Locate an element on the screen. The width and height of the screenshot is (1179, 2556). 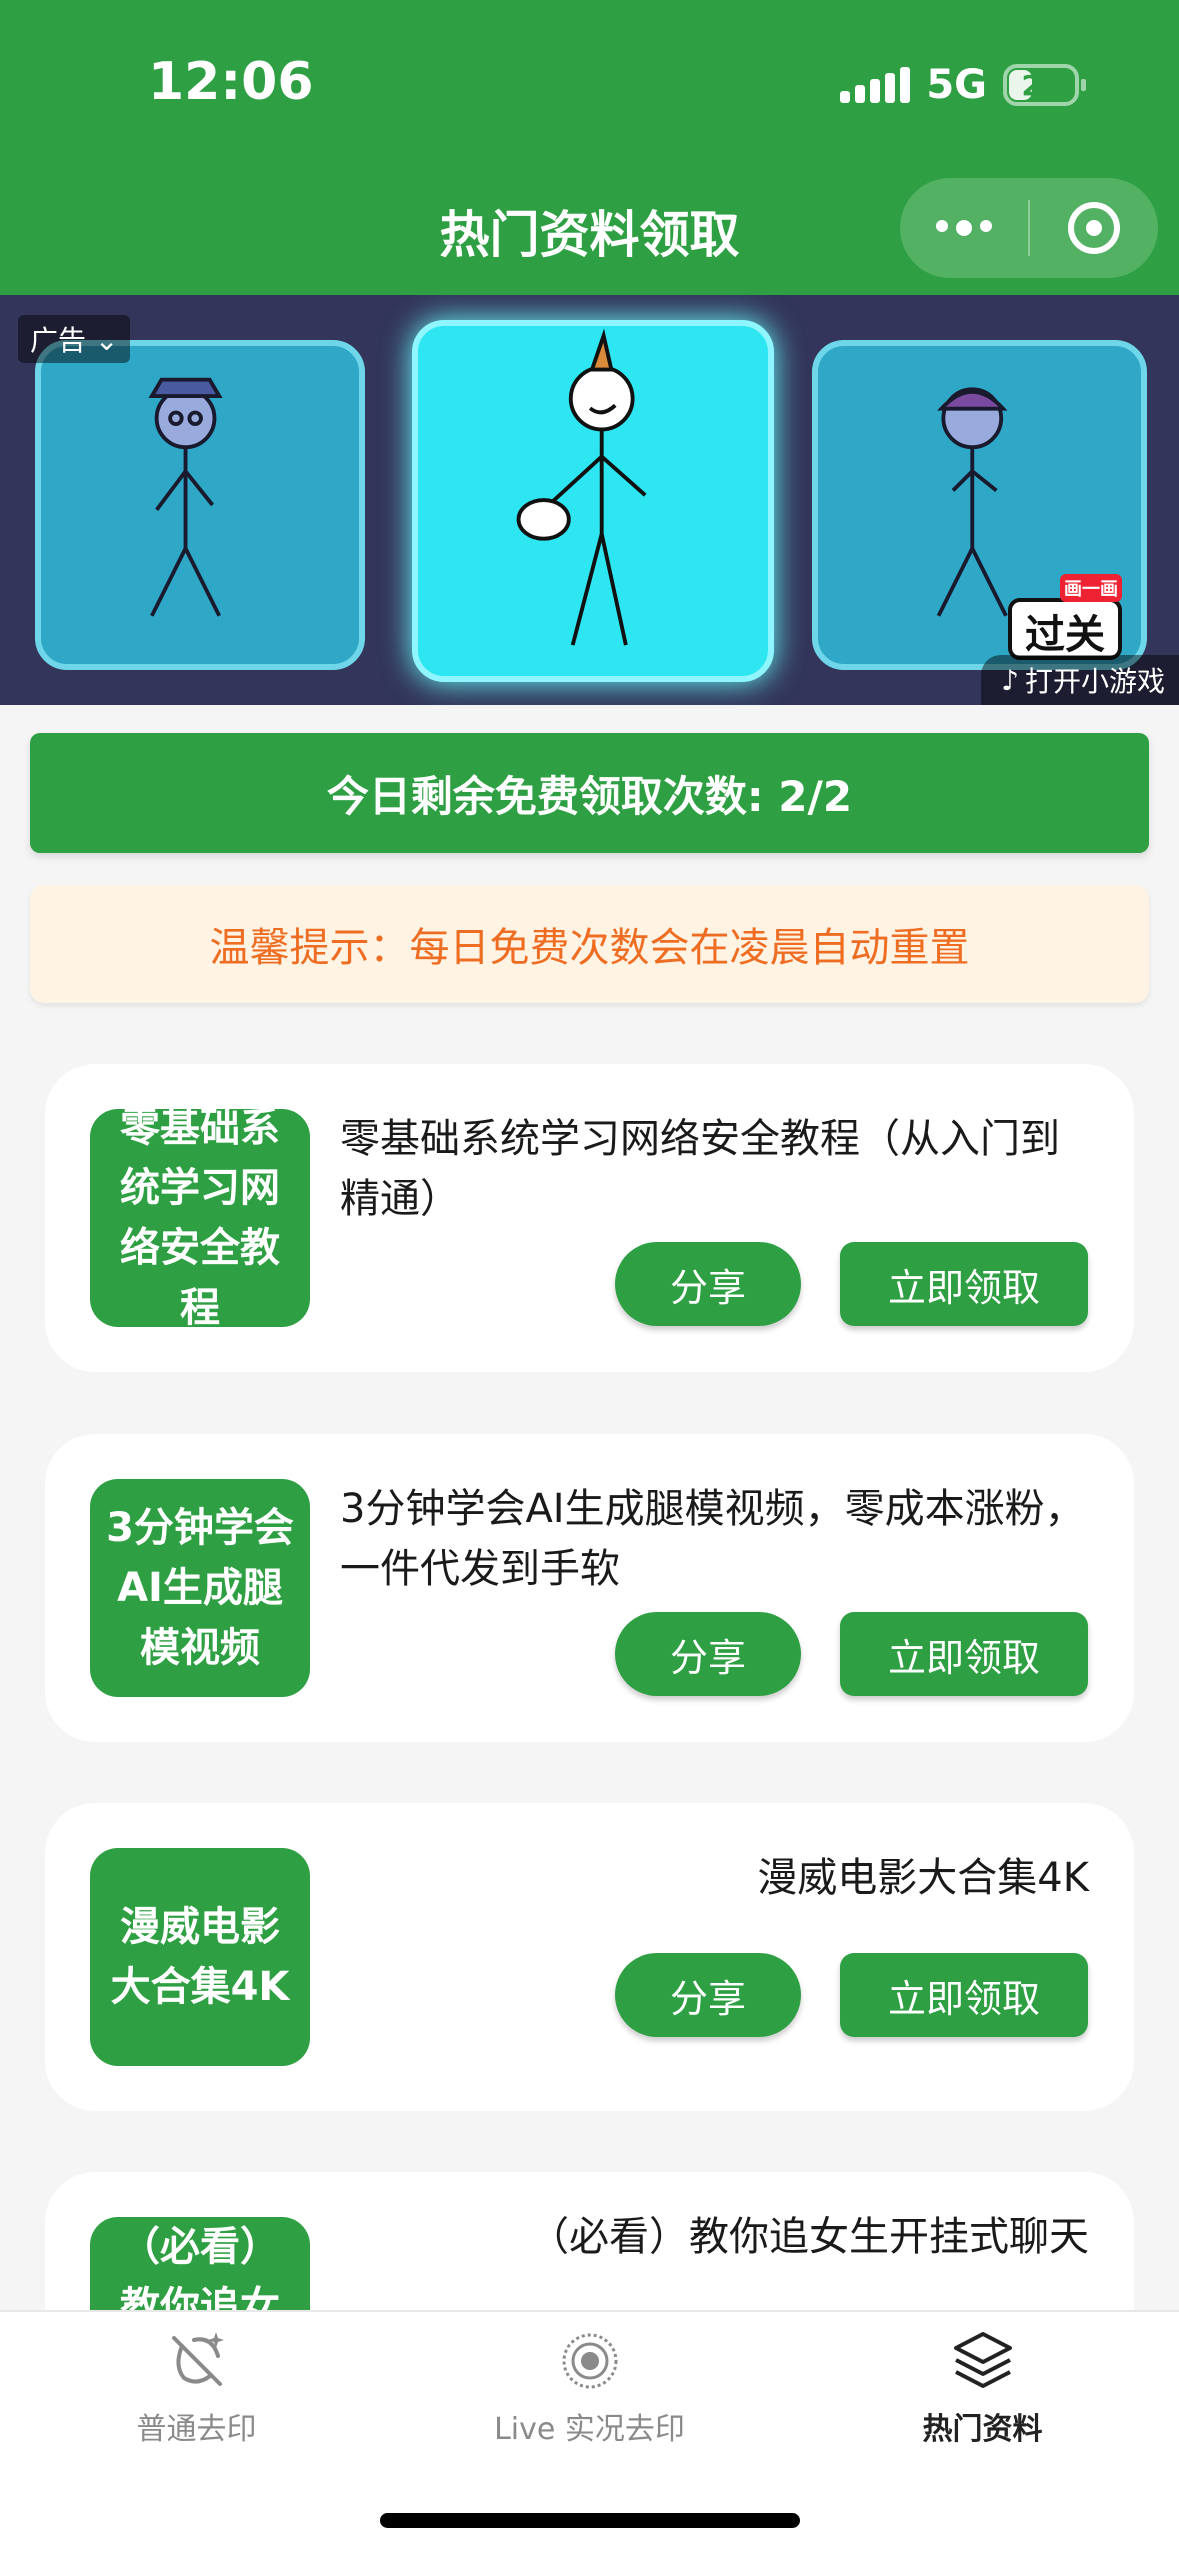
stickman-police-illustration is located at coordinates (185, 497).